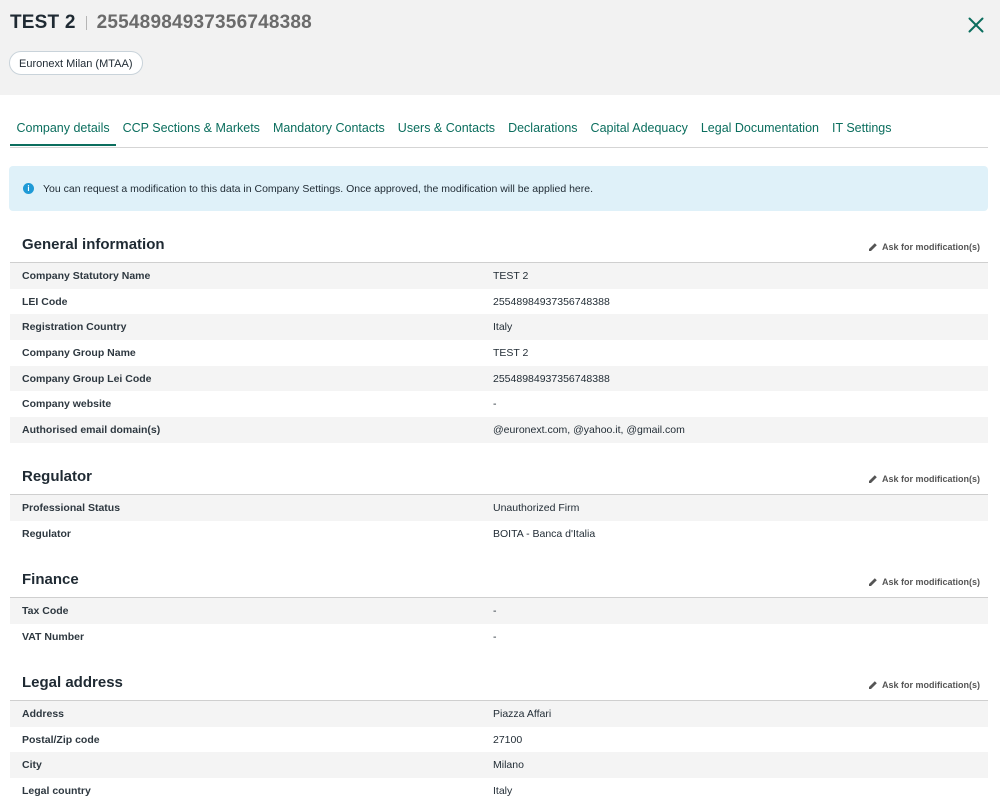  I want to click on tab-users-contacts: Users & Contacts, so click(446, 128).